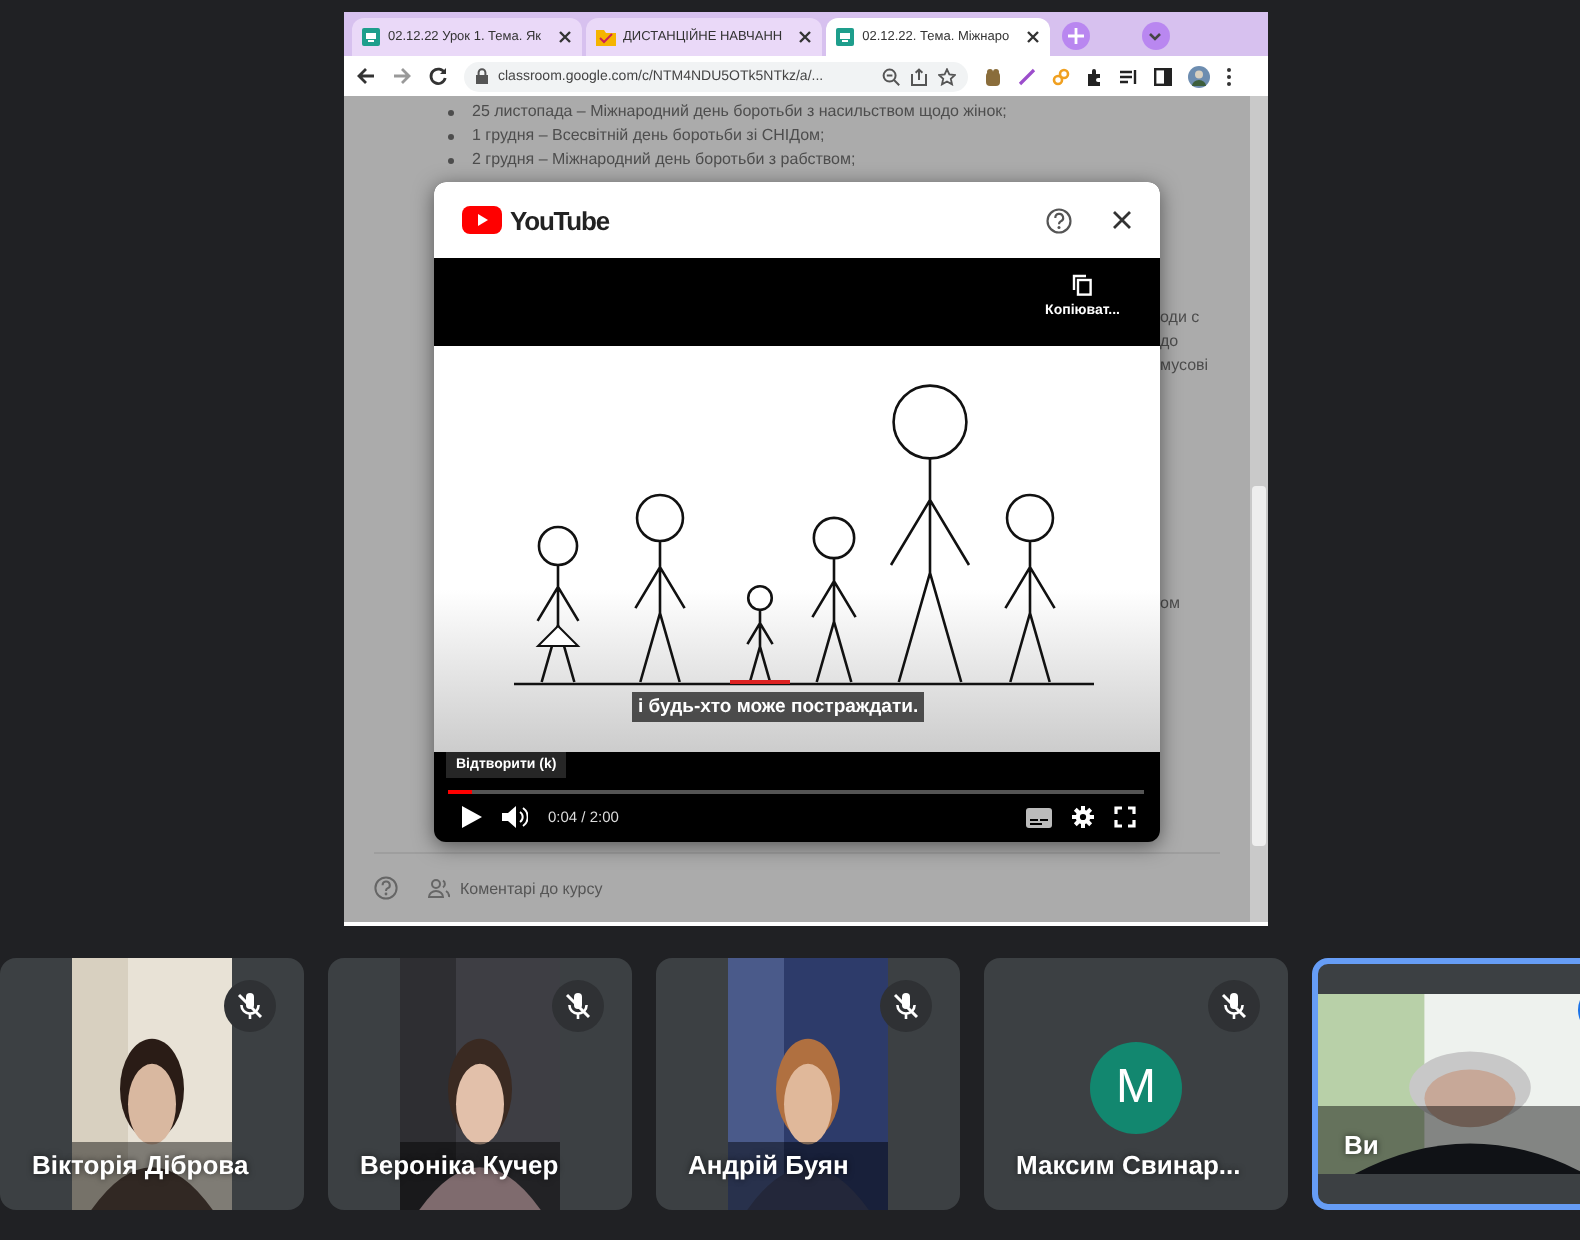  Describe the element at coordinates (1136, 1088) in the screenshot. I see `avatar: М` at that location.